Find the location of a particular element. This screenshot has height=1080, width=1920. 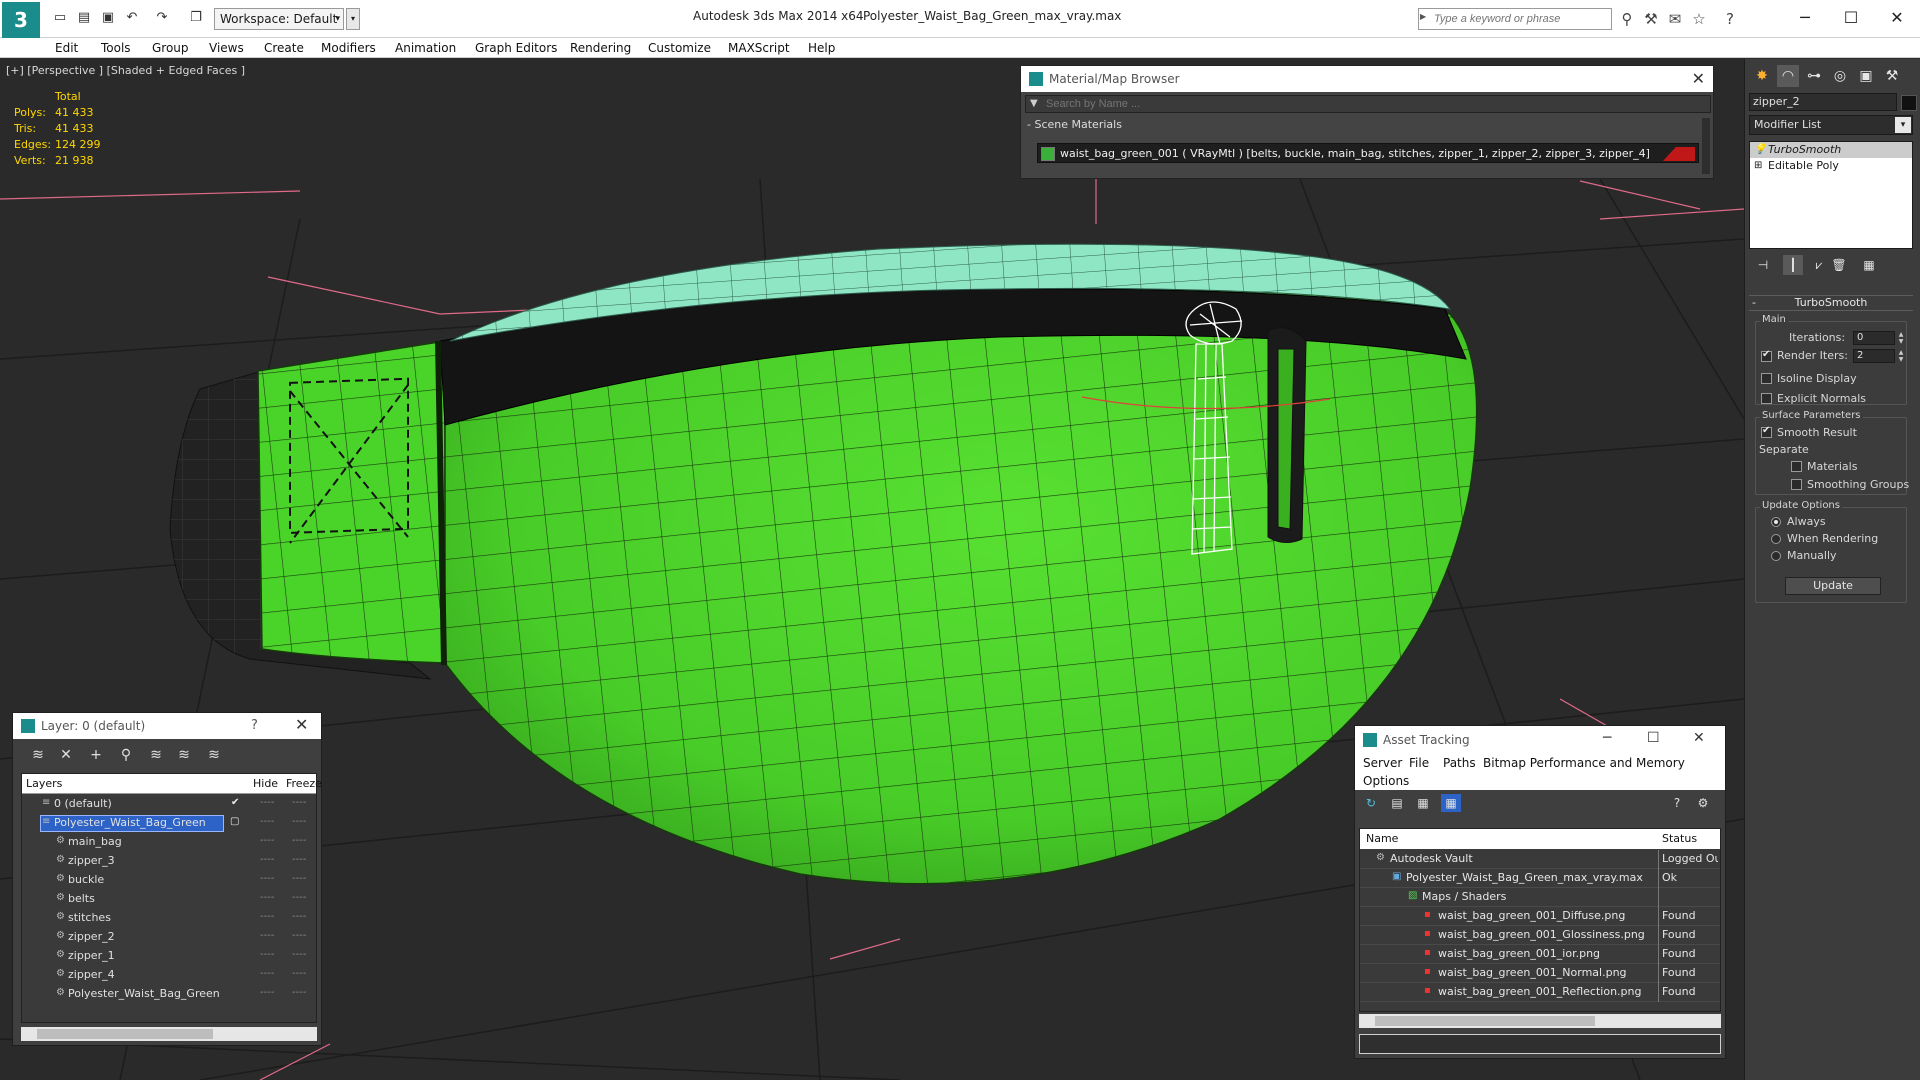

new-file-icon: ▭ is located at coordinates (60, 18).